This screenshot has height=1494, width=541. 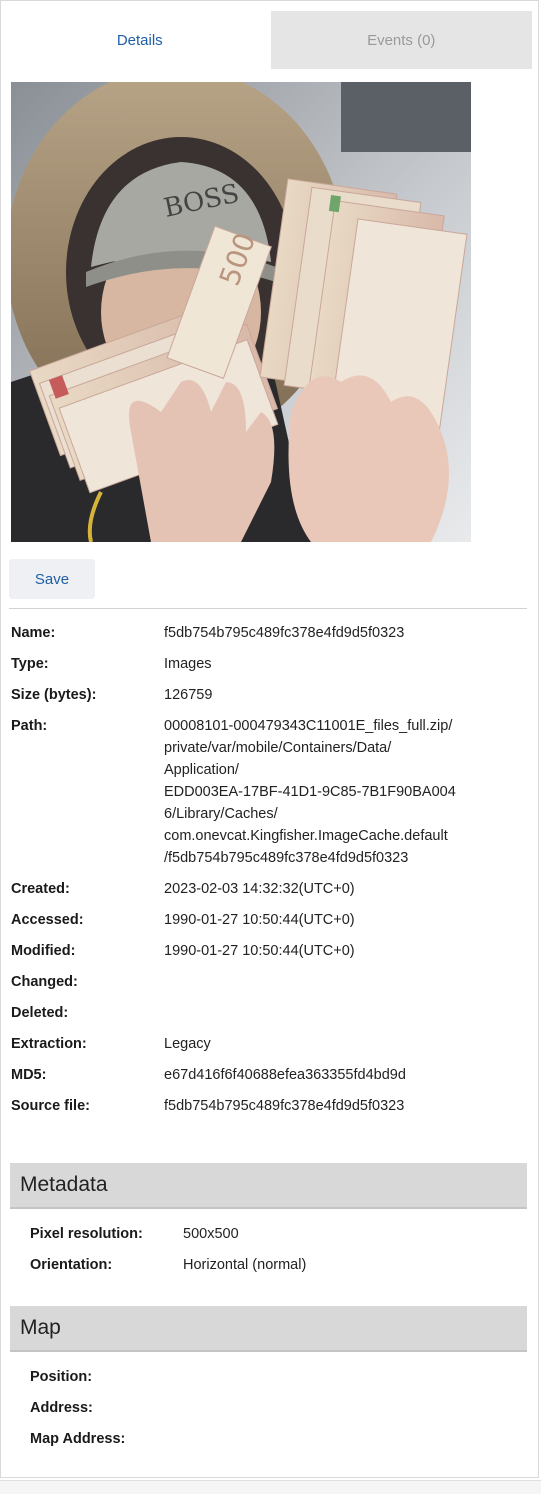 What do you see at coordinates (211, 1234) in the screenshot?
I see `metadata-value: 500x500` at bounding box center [211, 1234].